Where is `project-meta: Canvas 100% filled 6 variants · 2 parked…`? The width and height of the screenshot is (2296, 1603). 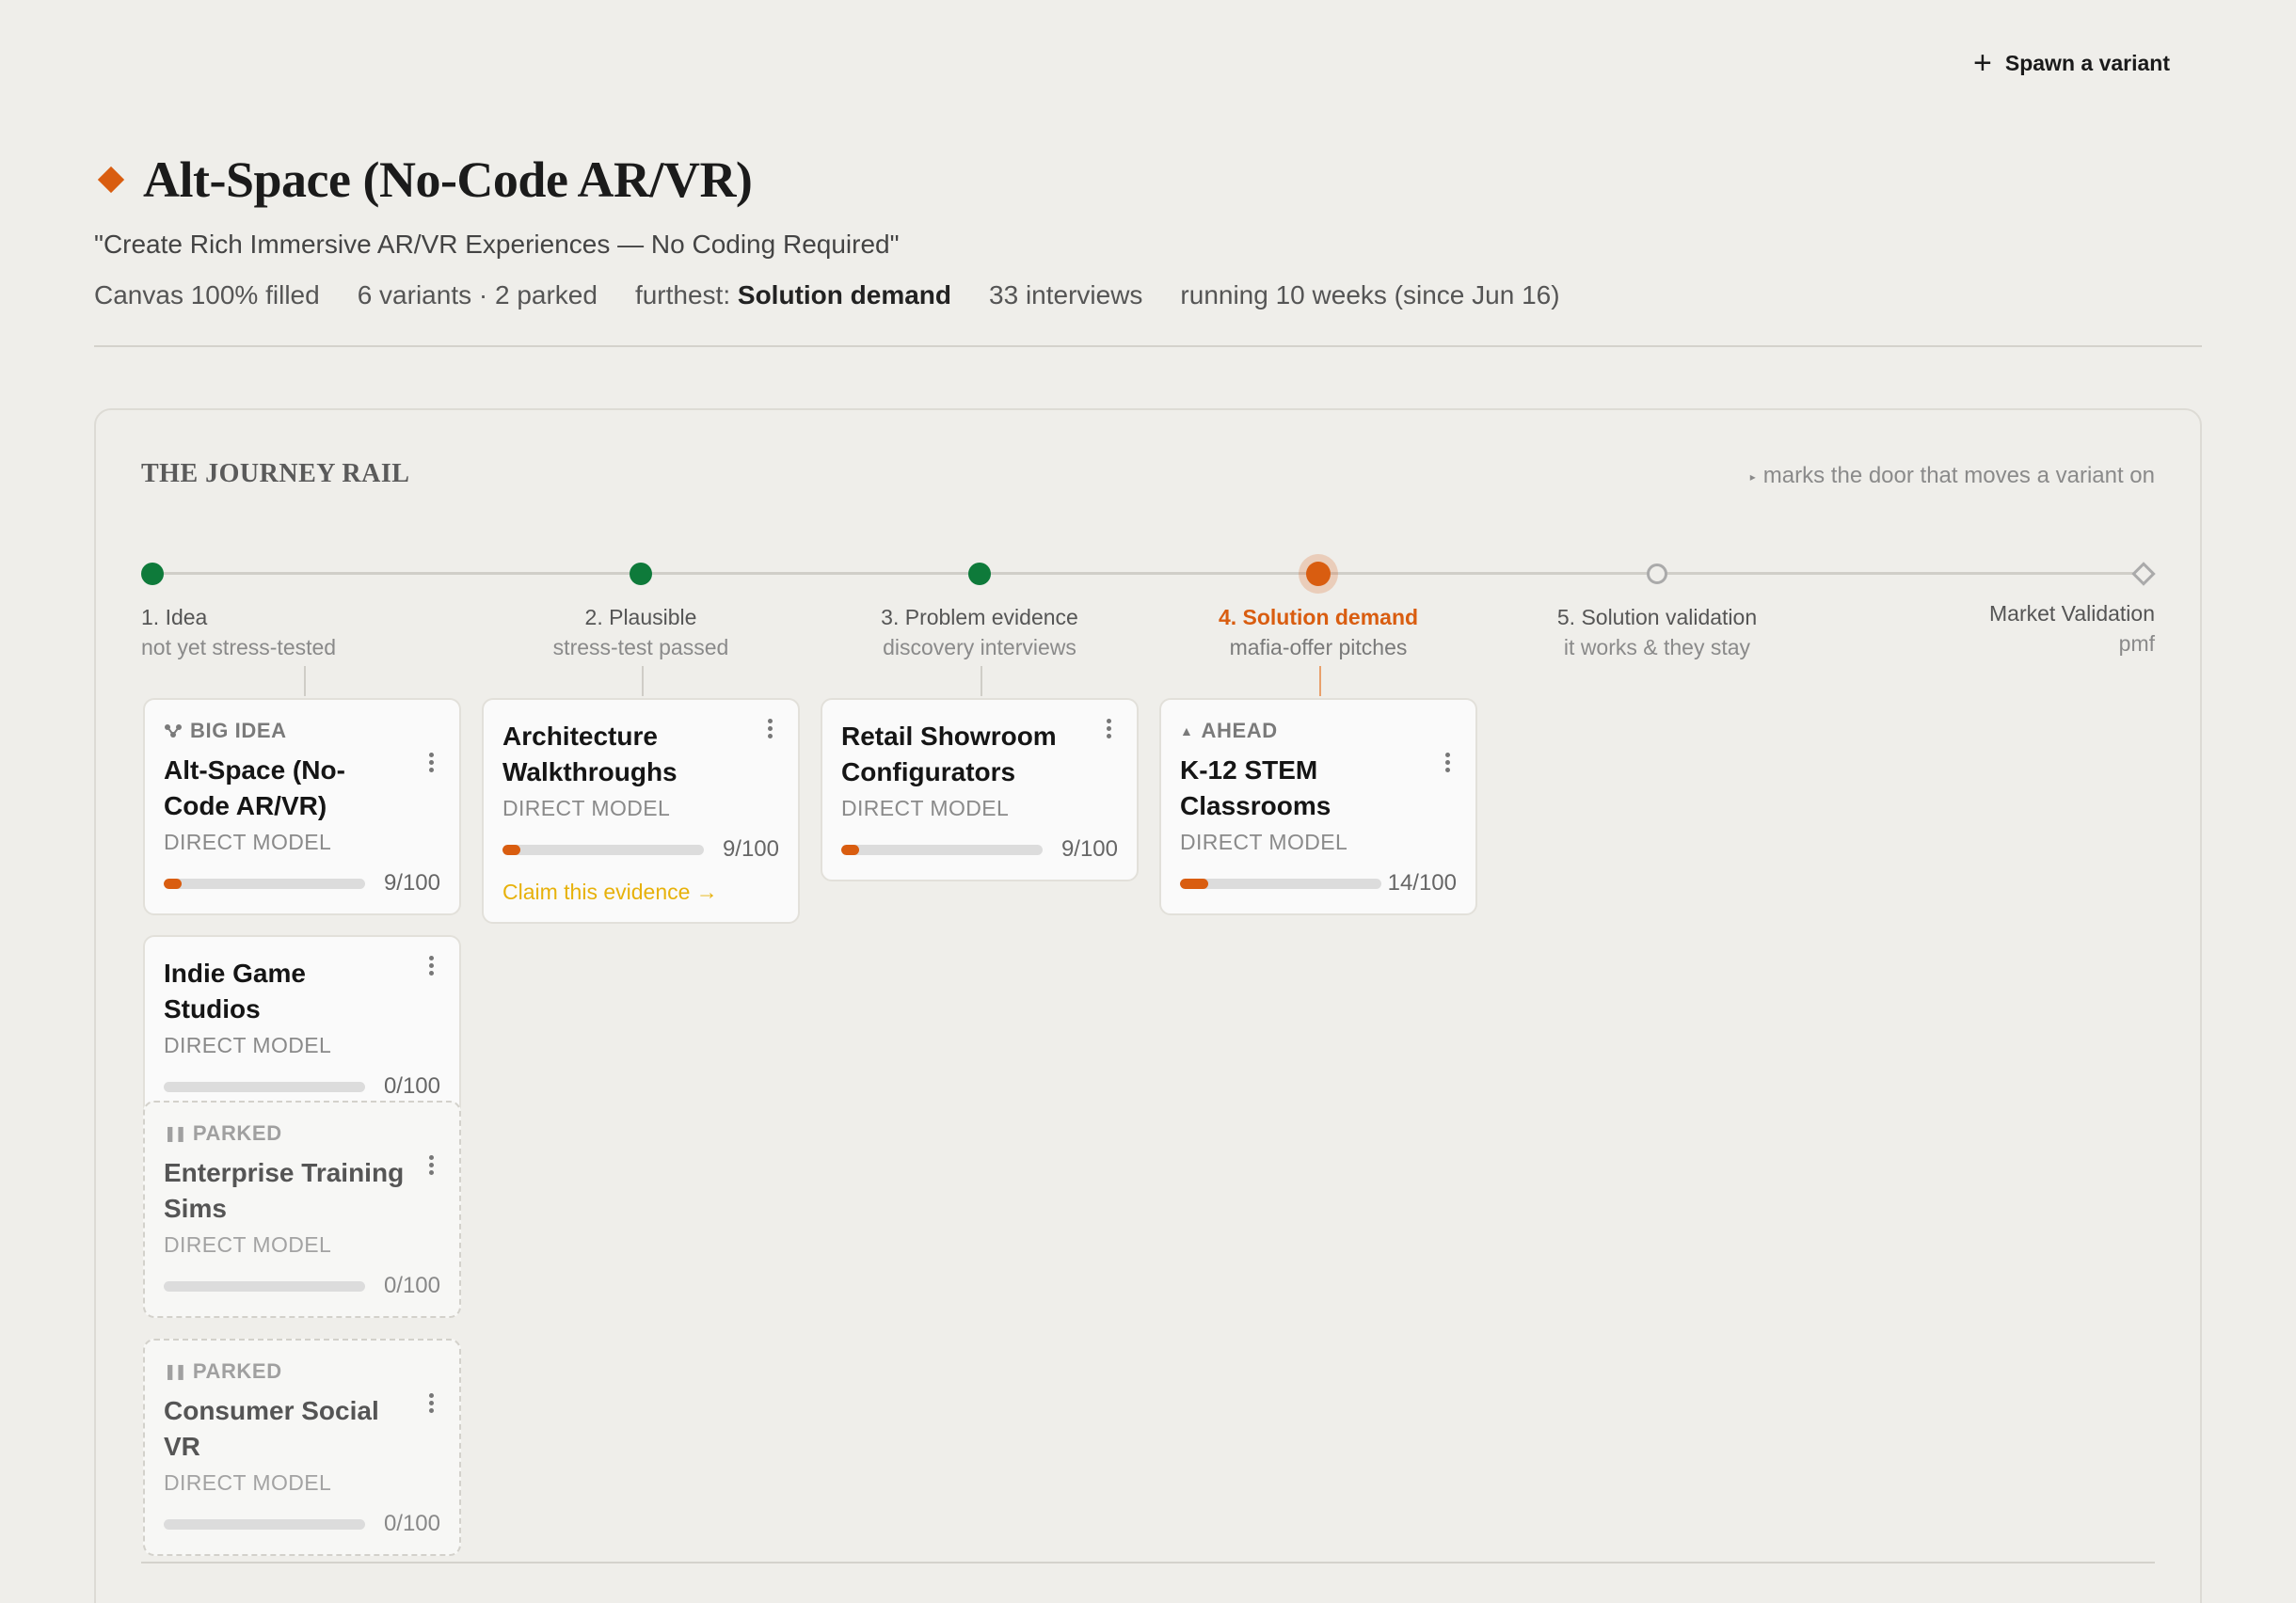 project-meta: Canvas 100% filled 6 variants · 2 parked… is located at coordinates (1148, 295).